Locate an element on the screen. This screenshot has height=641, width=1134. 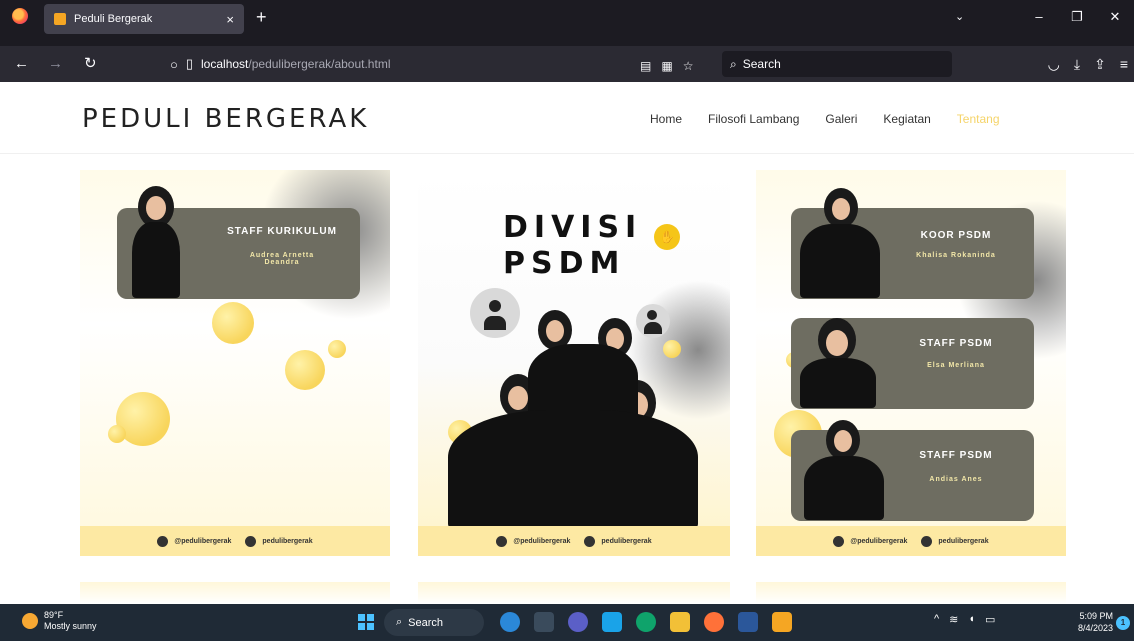
url-host: localhost is located at coordinates (225, 64).